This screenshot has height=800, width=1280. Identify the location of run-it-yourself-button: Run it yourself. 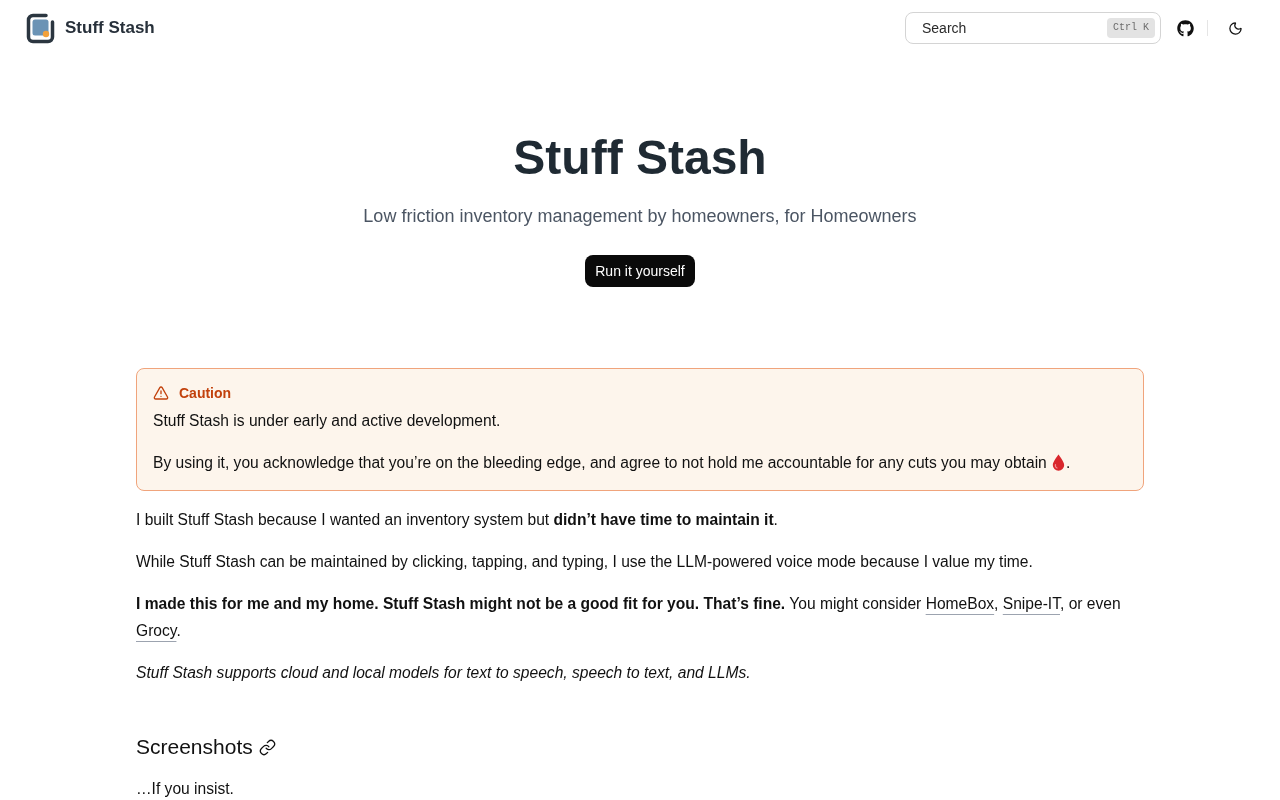
(640, 271).